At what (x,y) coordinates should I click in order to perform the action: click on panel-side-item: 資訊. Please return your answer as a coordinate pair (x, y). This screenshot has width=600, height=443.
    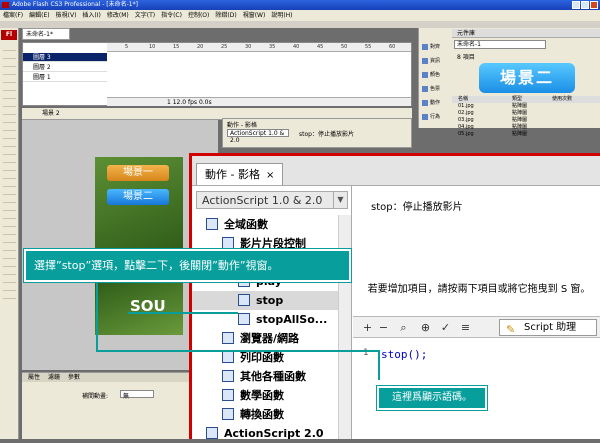
    Looking at the image, I should click on (436, 61).